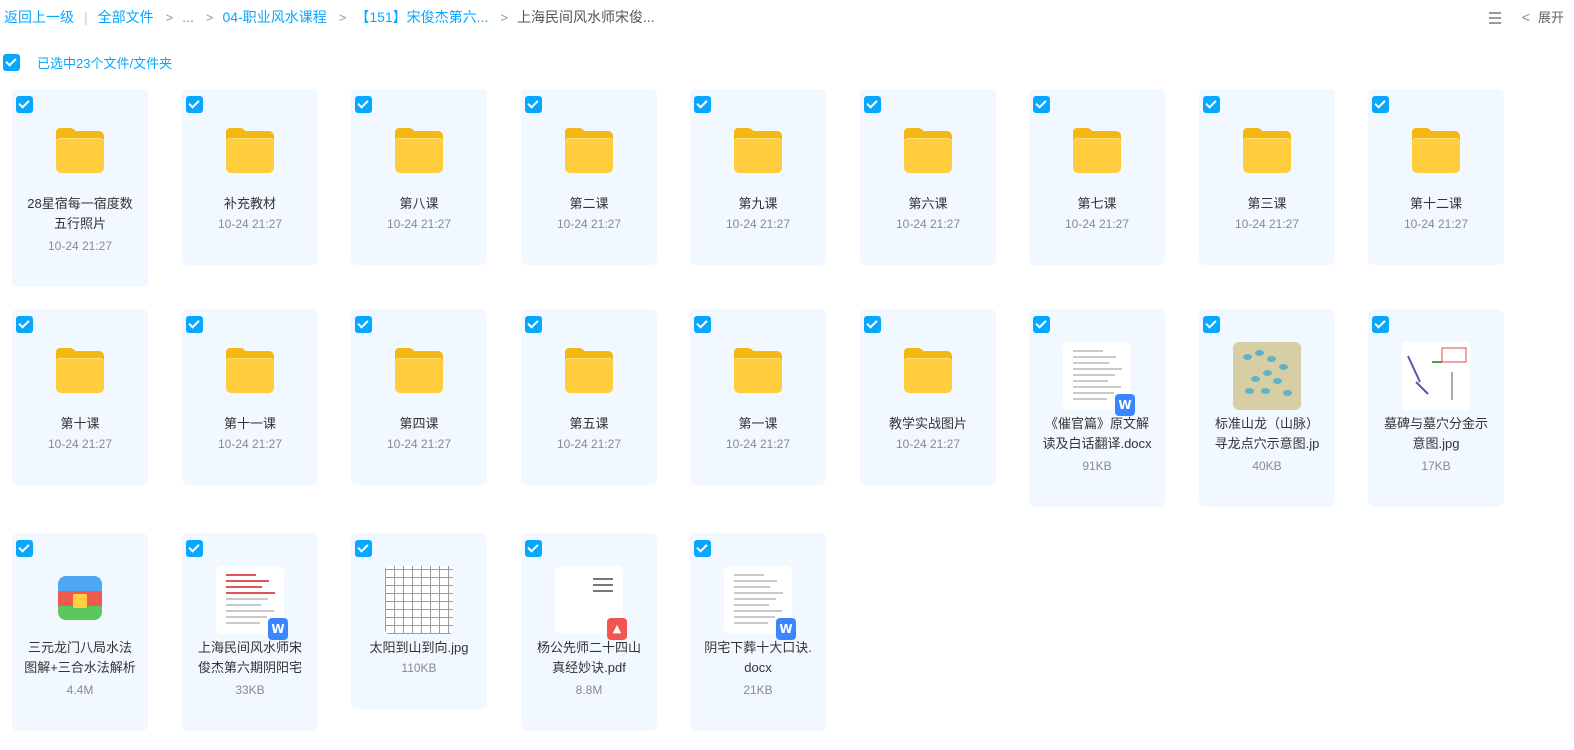 The height and width of the screenshot is (750, 1574). I want to click on file-card: 第五课 10-24 21:27, so click(589, 397).